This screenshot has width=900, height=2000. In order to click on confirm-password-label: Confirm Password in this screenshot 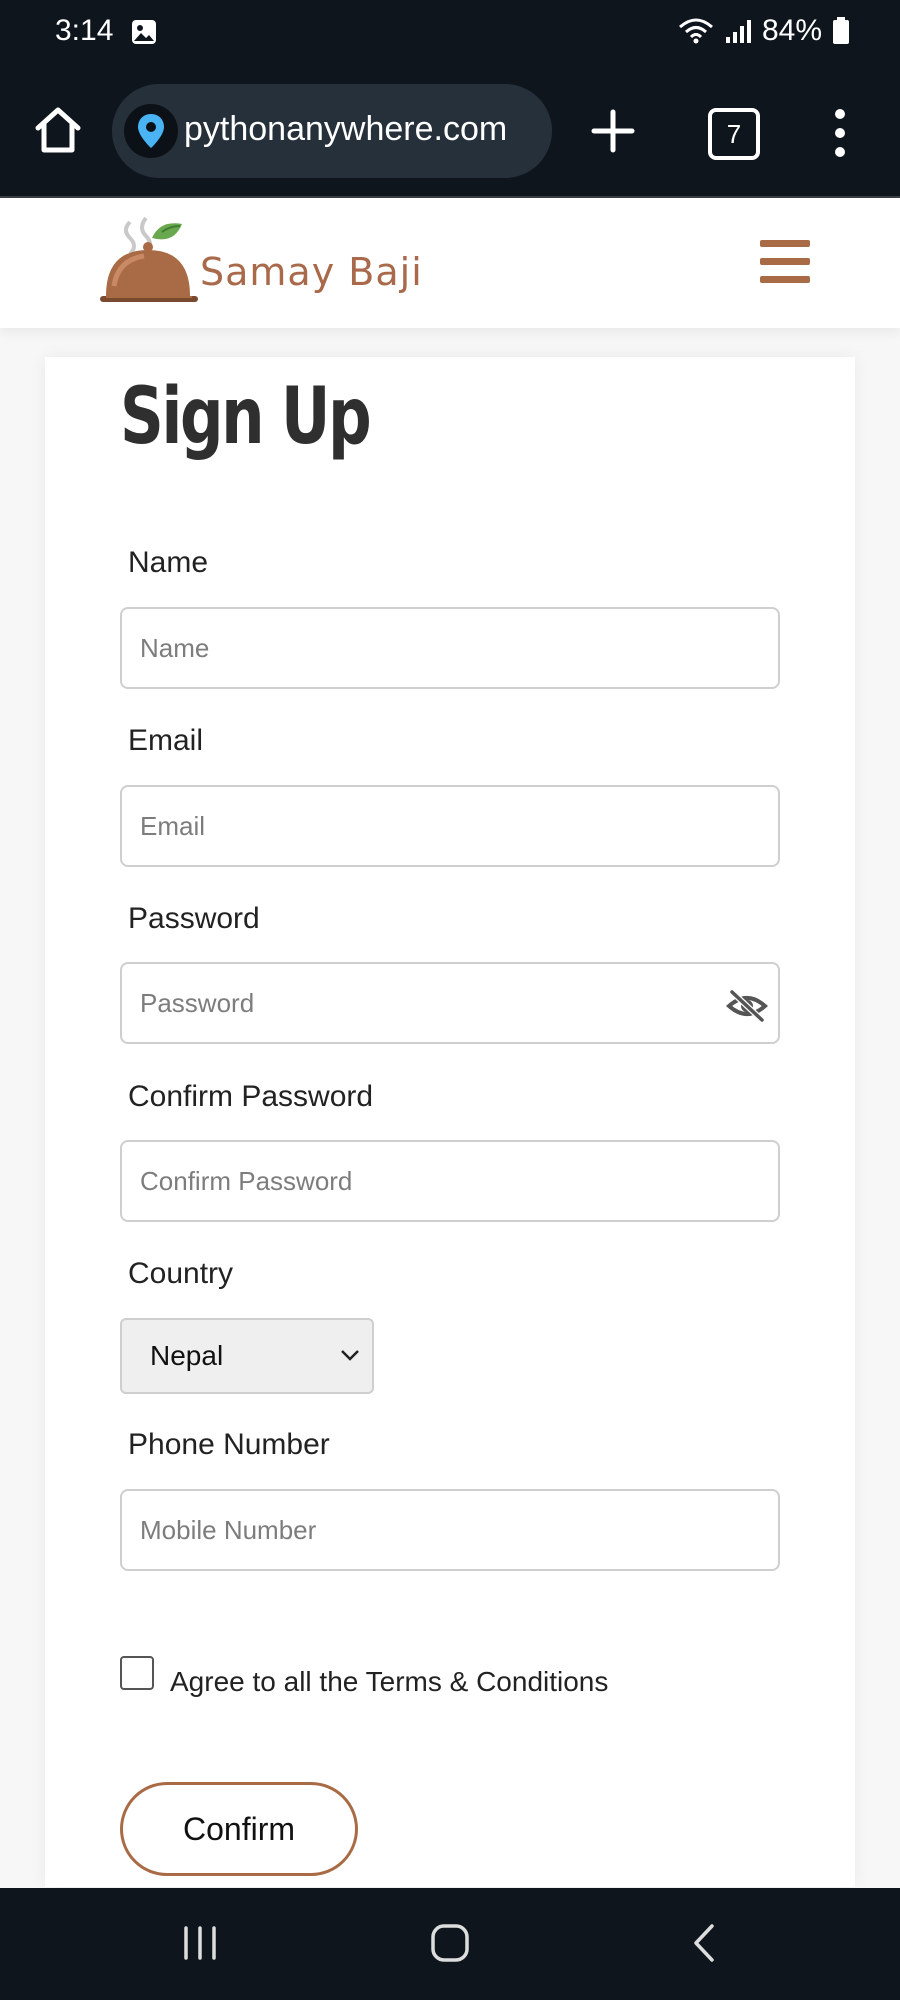, I will do `click(251, 1096)`.